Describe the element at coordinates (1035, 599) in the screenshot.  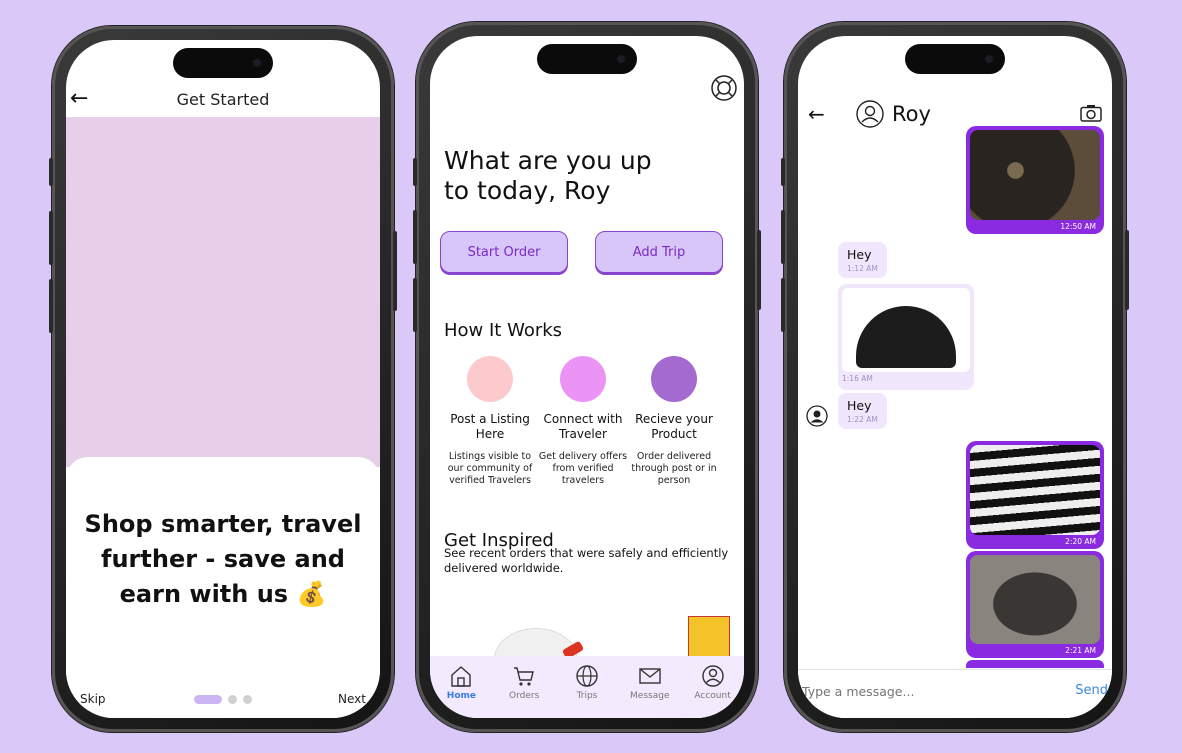
I see `backpack-photo` at that location.